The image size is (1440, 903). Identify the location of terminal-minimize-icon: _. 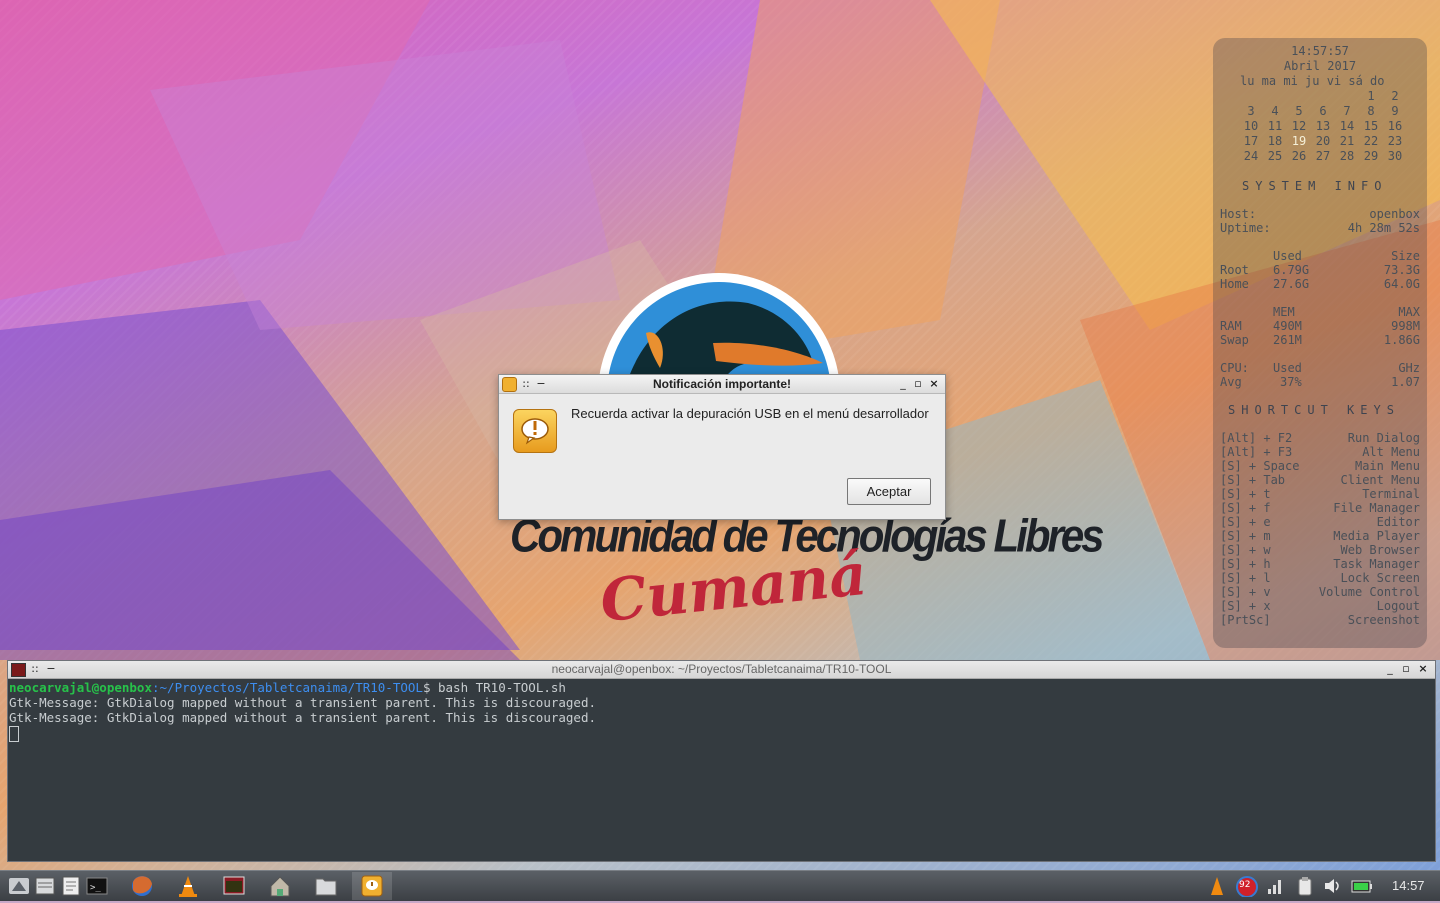
(1390, 669).